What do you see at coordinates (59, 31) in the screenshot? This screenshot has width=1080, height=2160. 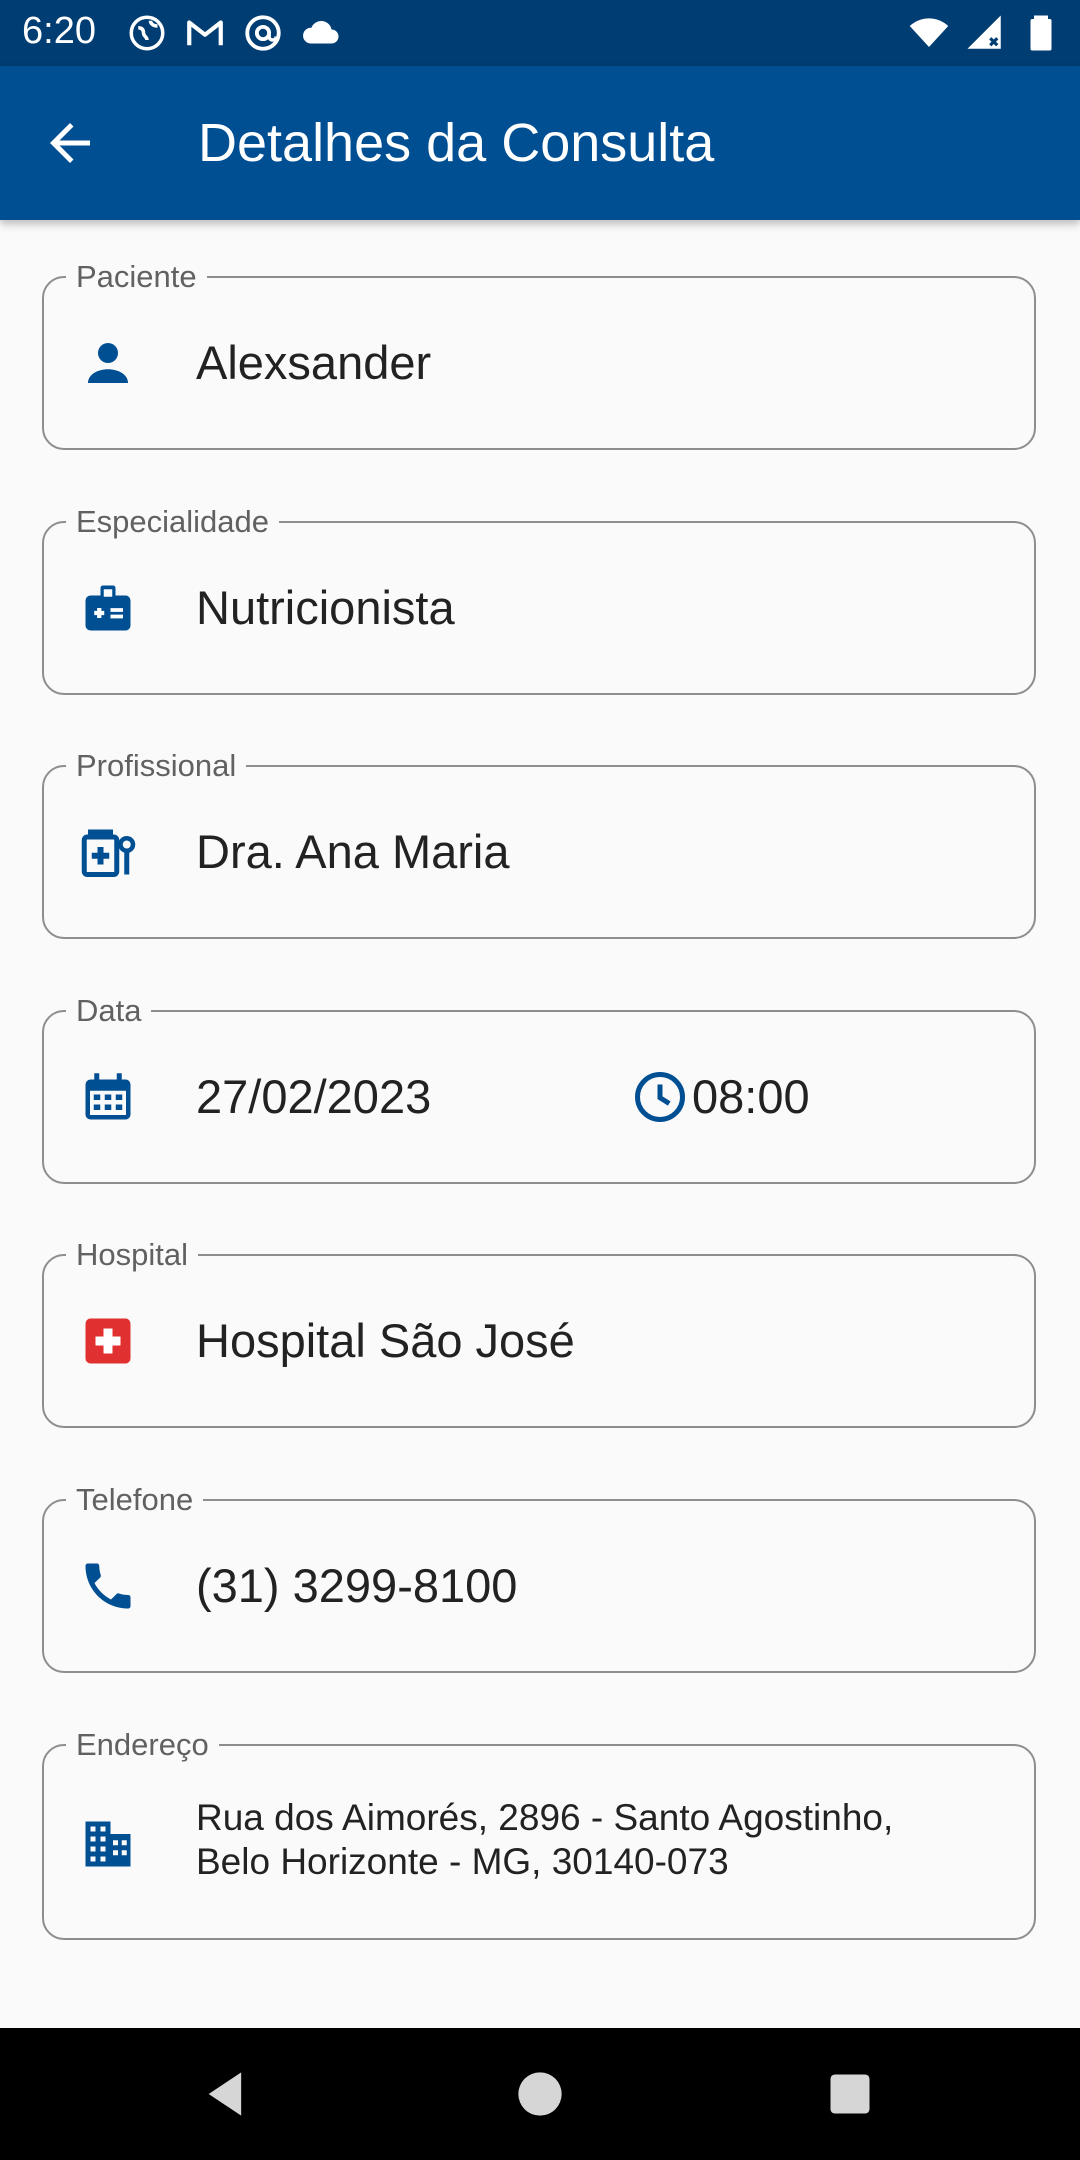 I see `status-time: 6:20` at bounding box center [59, 31].